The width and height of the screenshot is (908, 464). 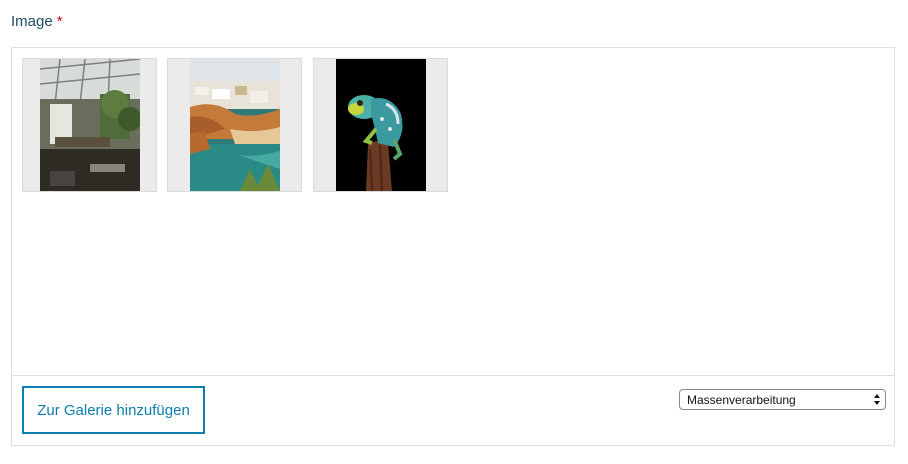 What do you see at coordinates (741, 399) in the screenshot?
I see `bulk-action-select-value: Massenverarbeitung` at bounding box center [741, 399].